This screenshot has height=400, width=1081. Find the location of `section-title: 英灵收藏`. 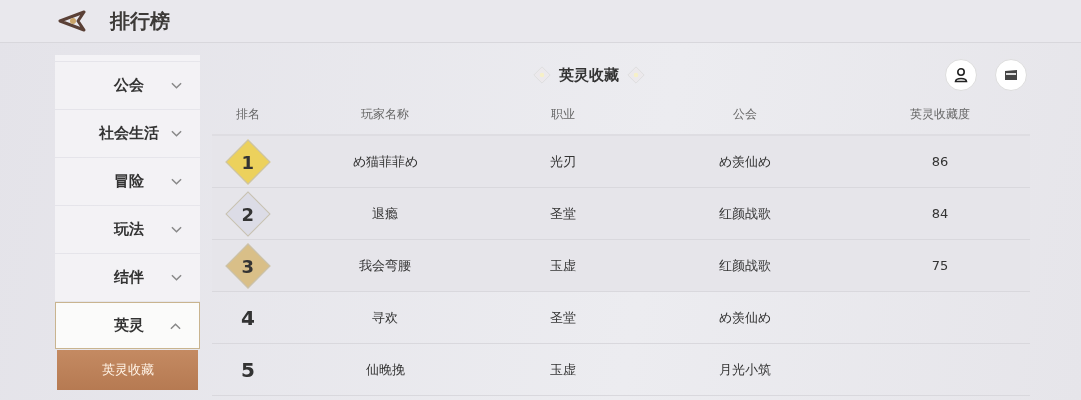

section-title: 英灵收藏 is located at coordinates (588, 75).